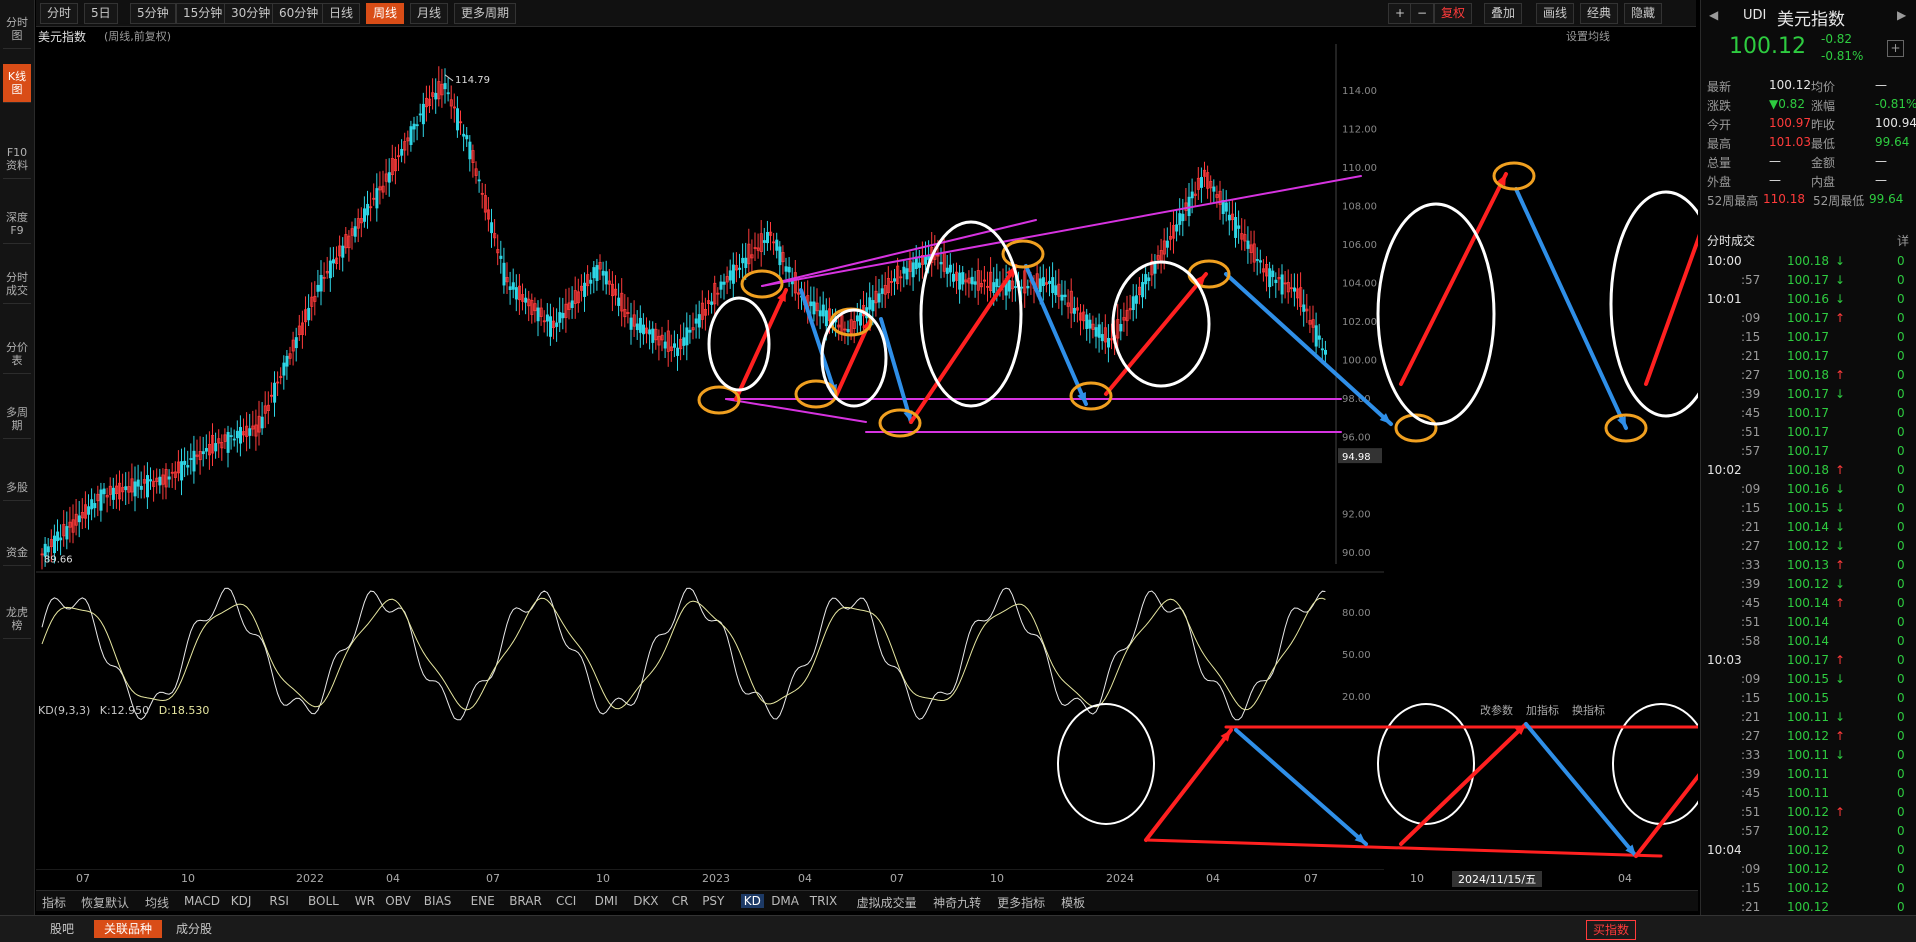  What do you see at coordinates (157, 902) in the screenshot?
I see `indicator-均线: 均线` at bounding box center [157, 902].